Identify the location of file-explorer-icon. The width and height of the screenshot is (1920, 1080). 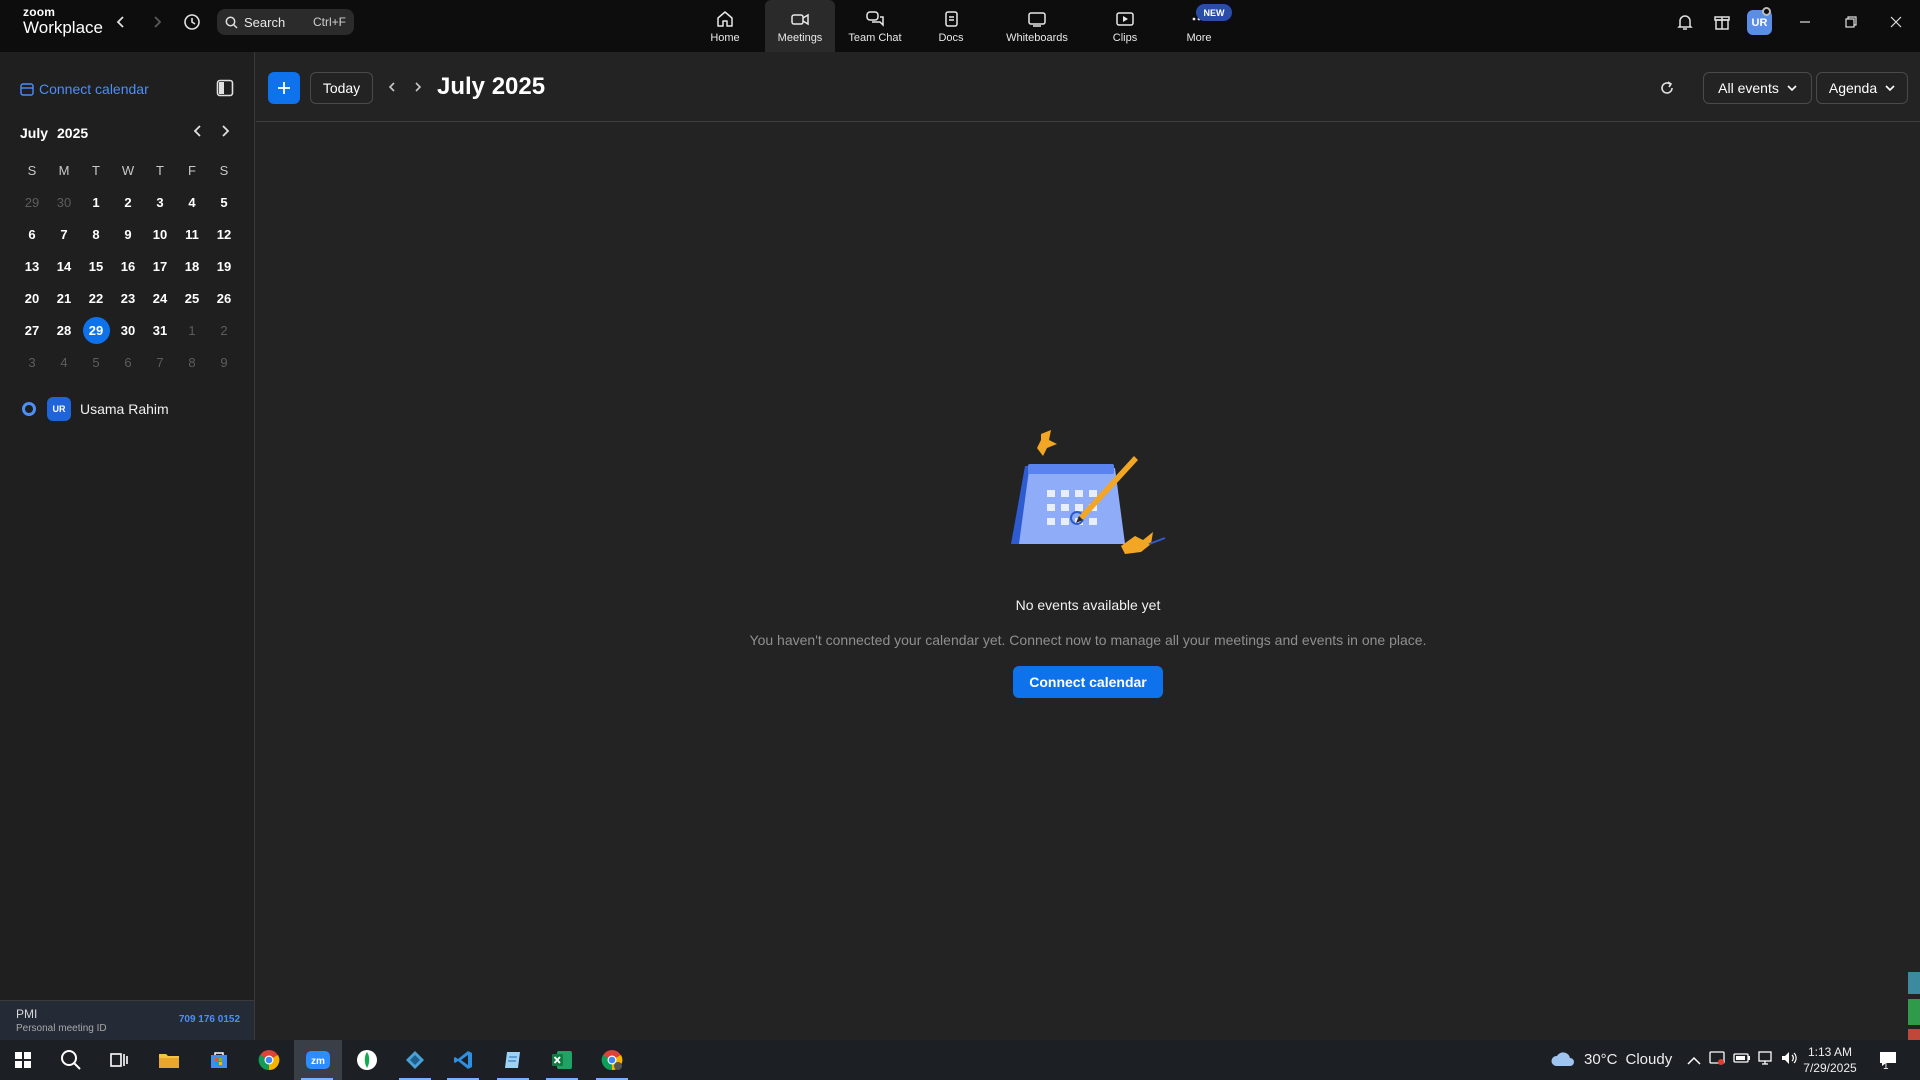
(169, 1060).